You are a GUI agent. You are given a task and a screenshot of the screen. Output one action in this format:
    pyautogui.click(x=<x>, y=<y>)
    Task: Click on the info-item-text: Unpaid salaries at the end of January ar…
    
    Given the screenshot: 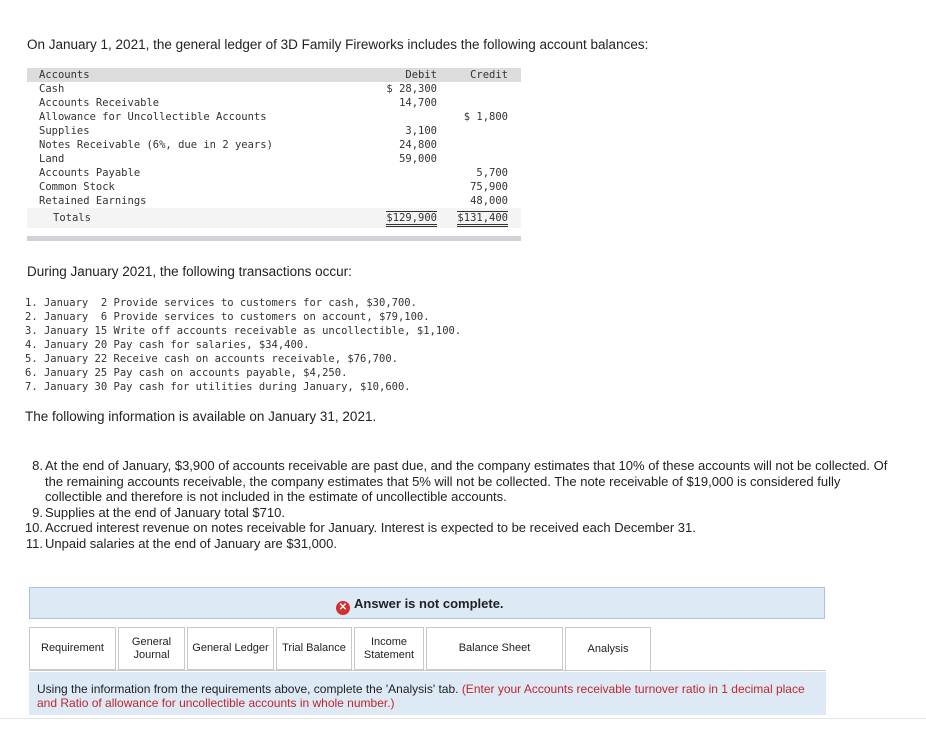 What is the action you would take?
    pyautogui.click(x=191, y=543)
    